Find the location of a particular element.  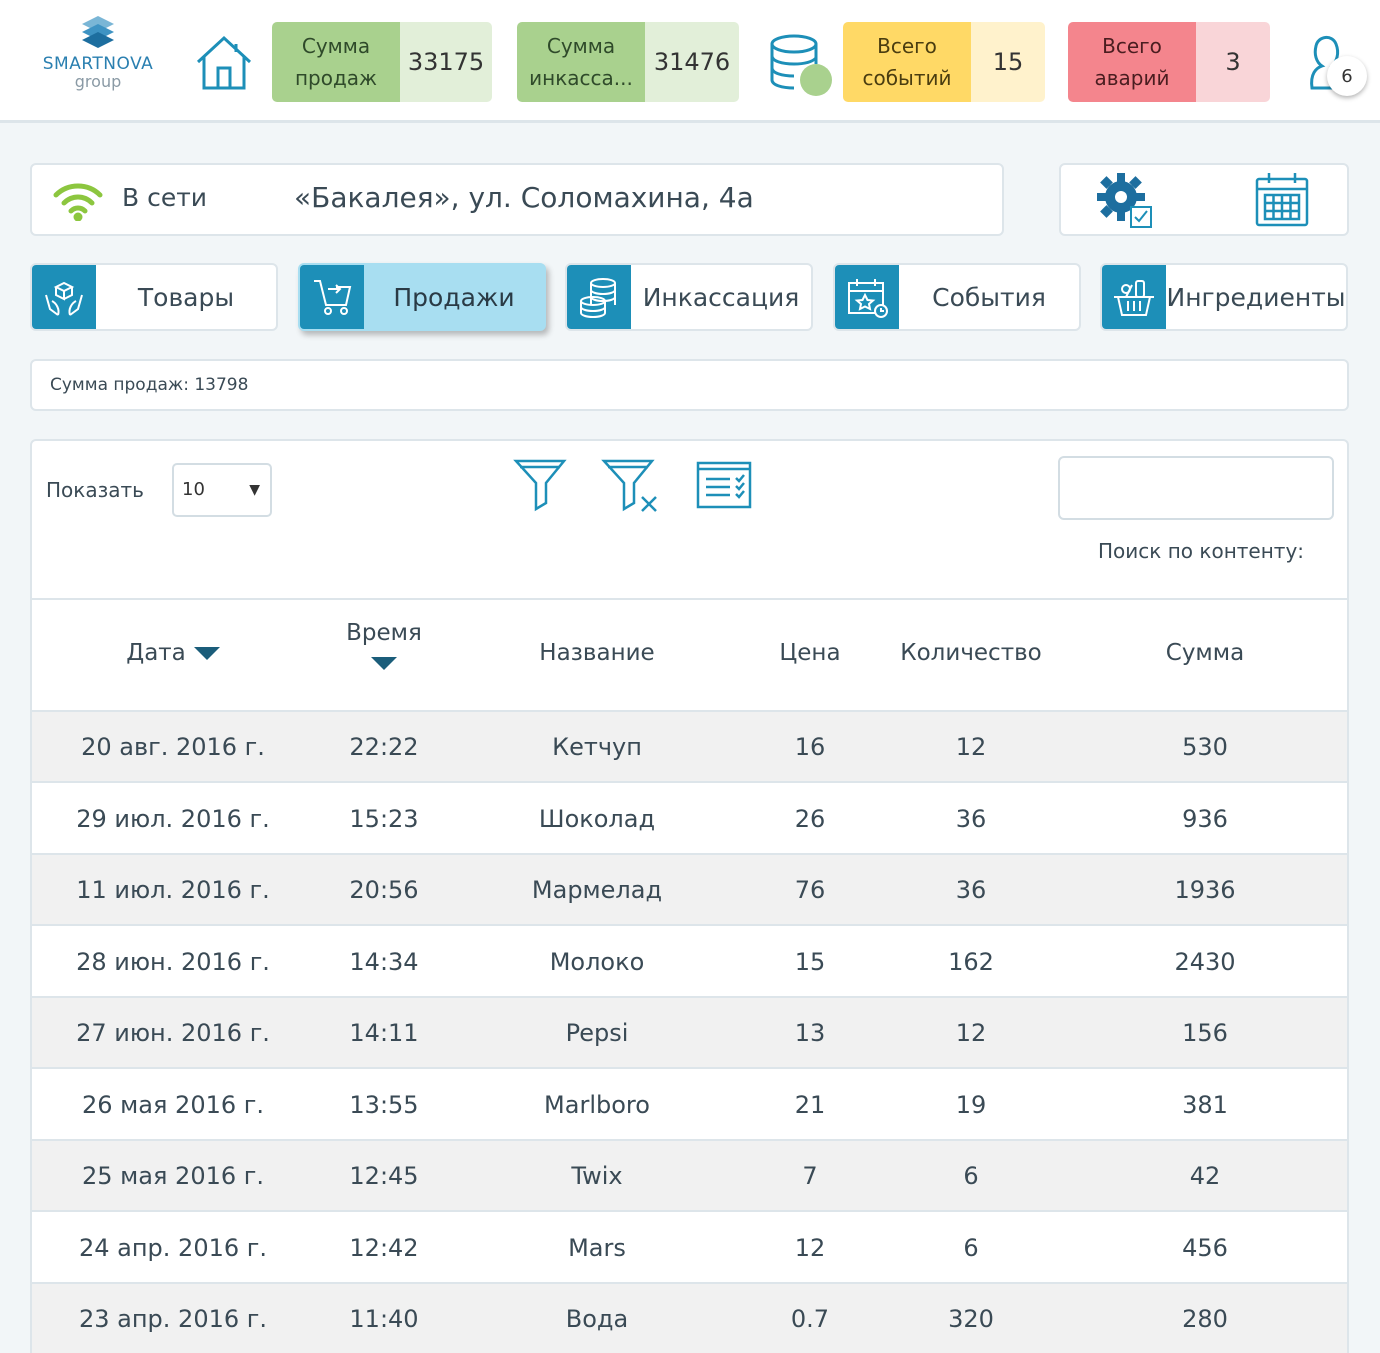

connection-status: В сети is located at coordinates (165, 197).